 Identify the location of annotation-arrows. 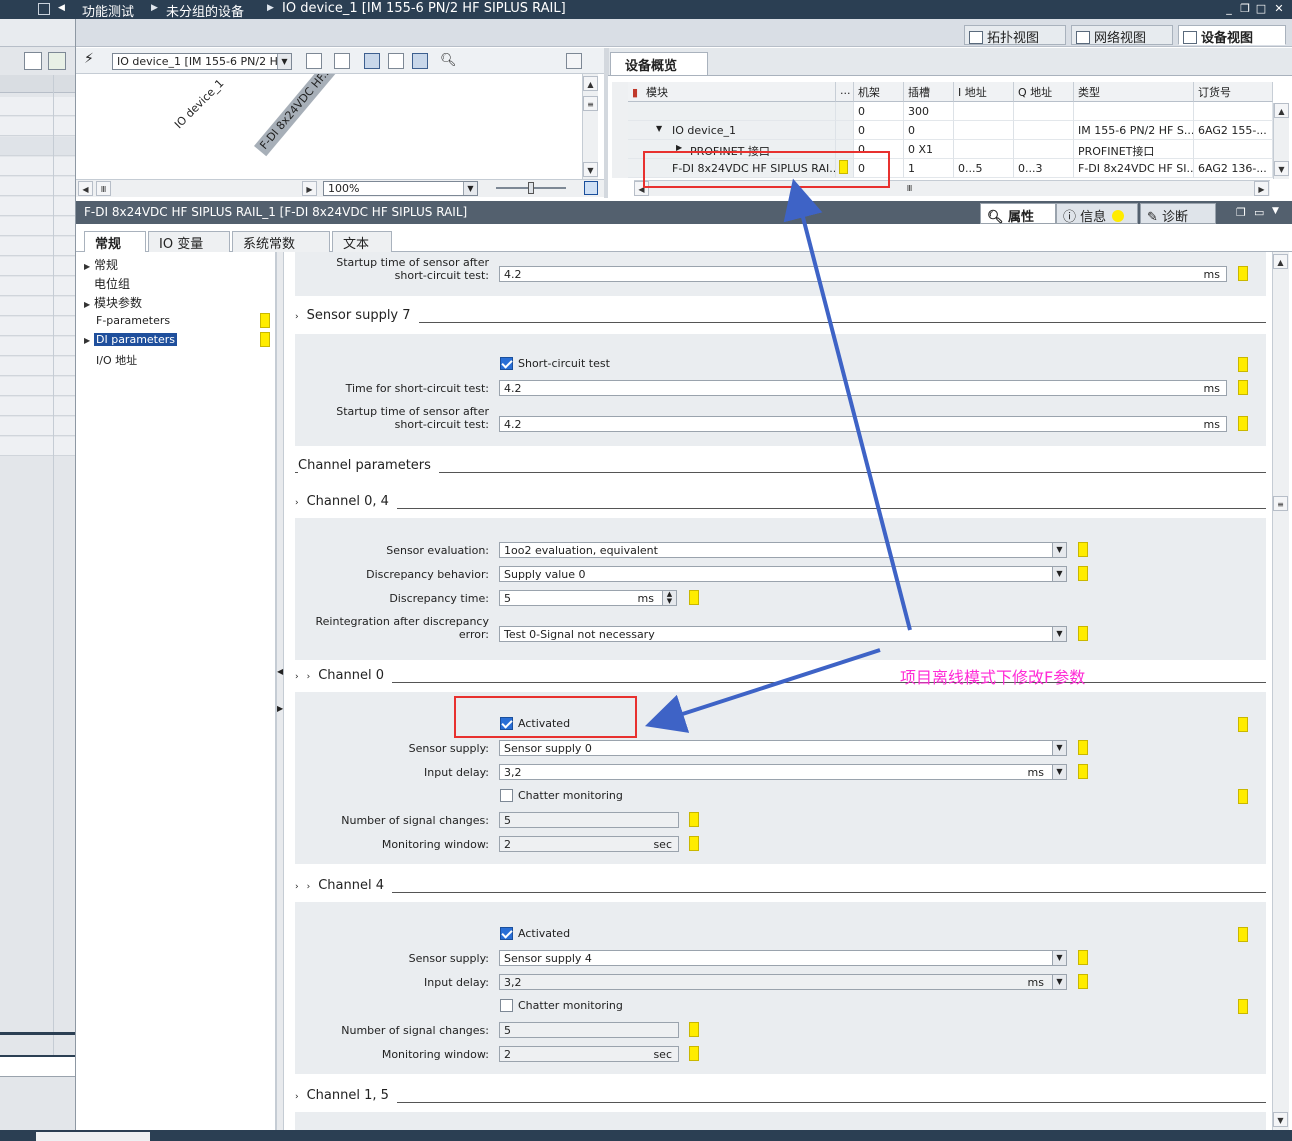
(778, 455).